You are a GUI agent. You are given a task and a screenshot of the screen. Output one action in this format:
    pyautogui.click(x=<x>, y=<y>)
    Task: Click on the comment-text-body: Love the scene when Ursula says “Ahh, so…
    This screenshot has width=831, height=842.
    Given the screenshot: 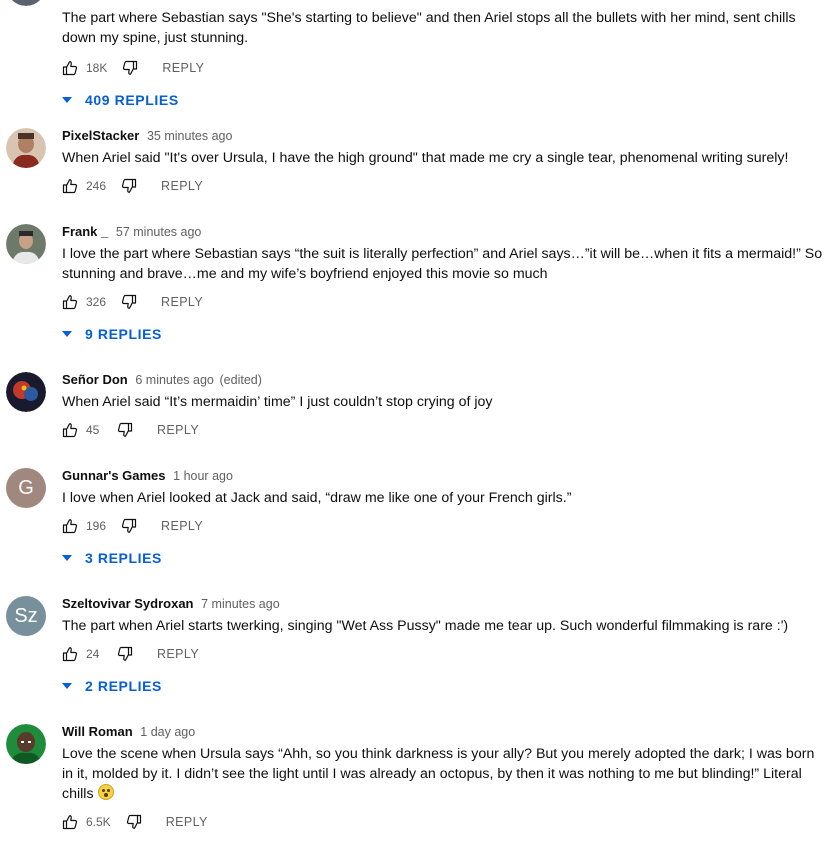 What is the action you would take?
    pyautogui.click(x=438, y=774)
    